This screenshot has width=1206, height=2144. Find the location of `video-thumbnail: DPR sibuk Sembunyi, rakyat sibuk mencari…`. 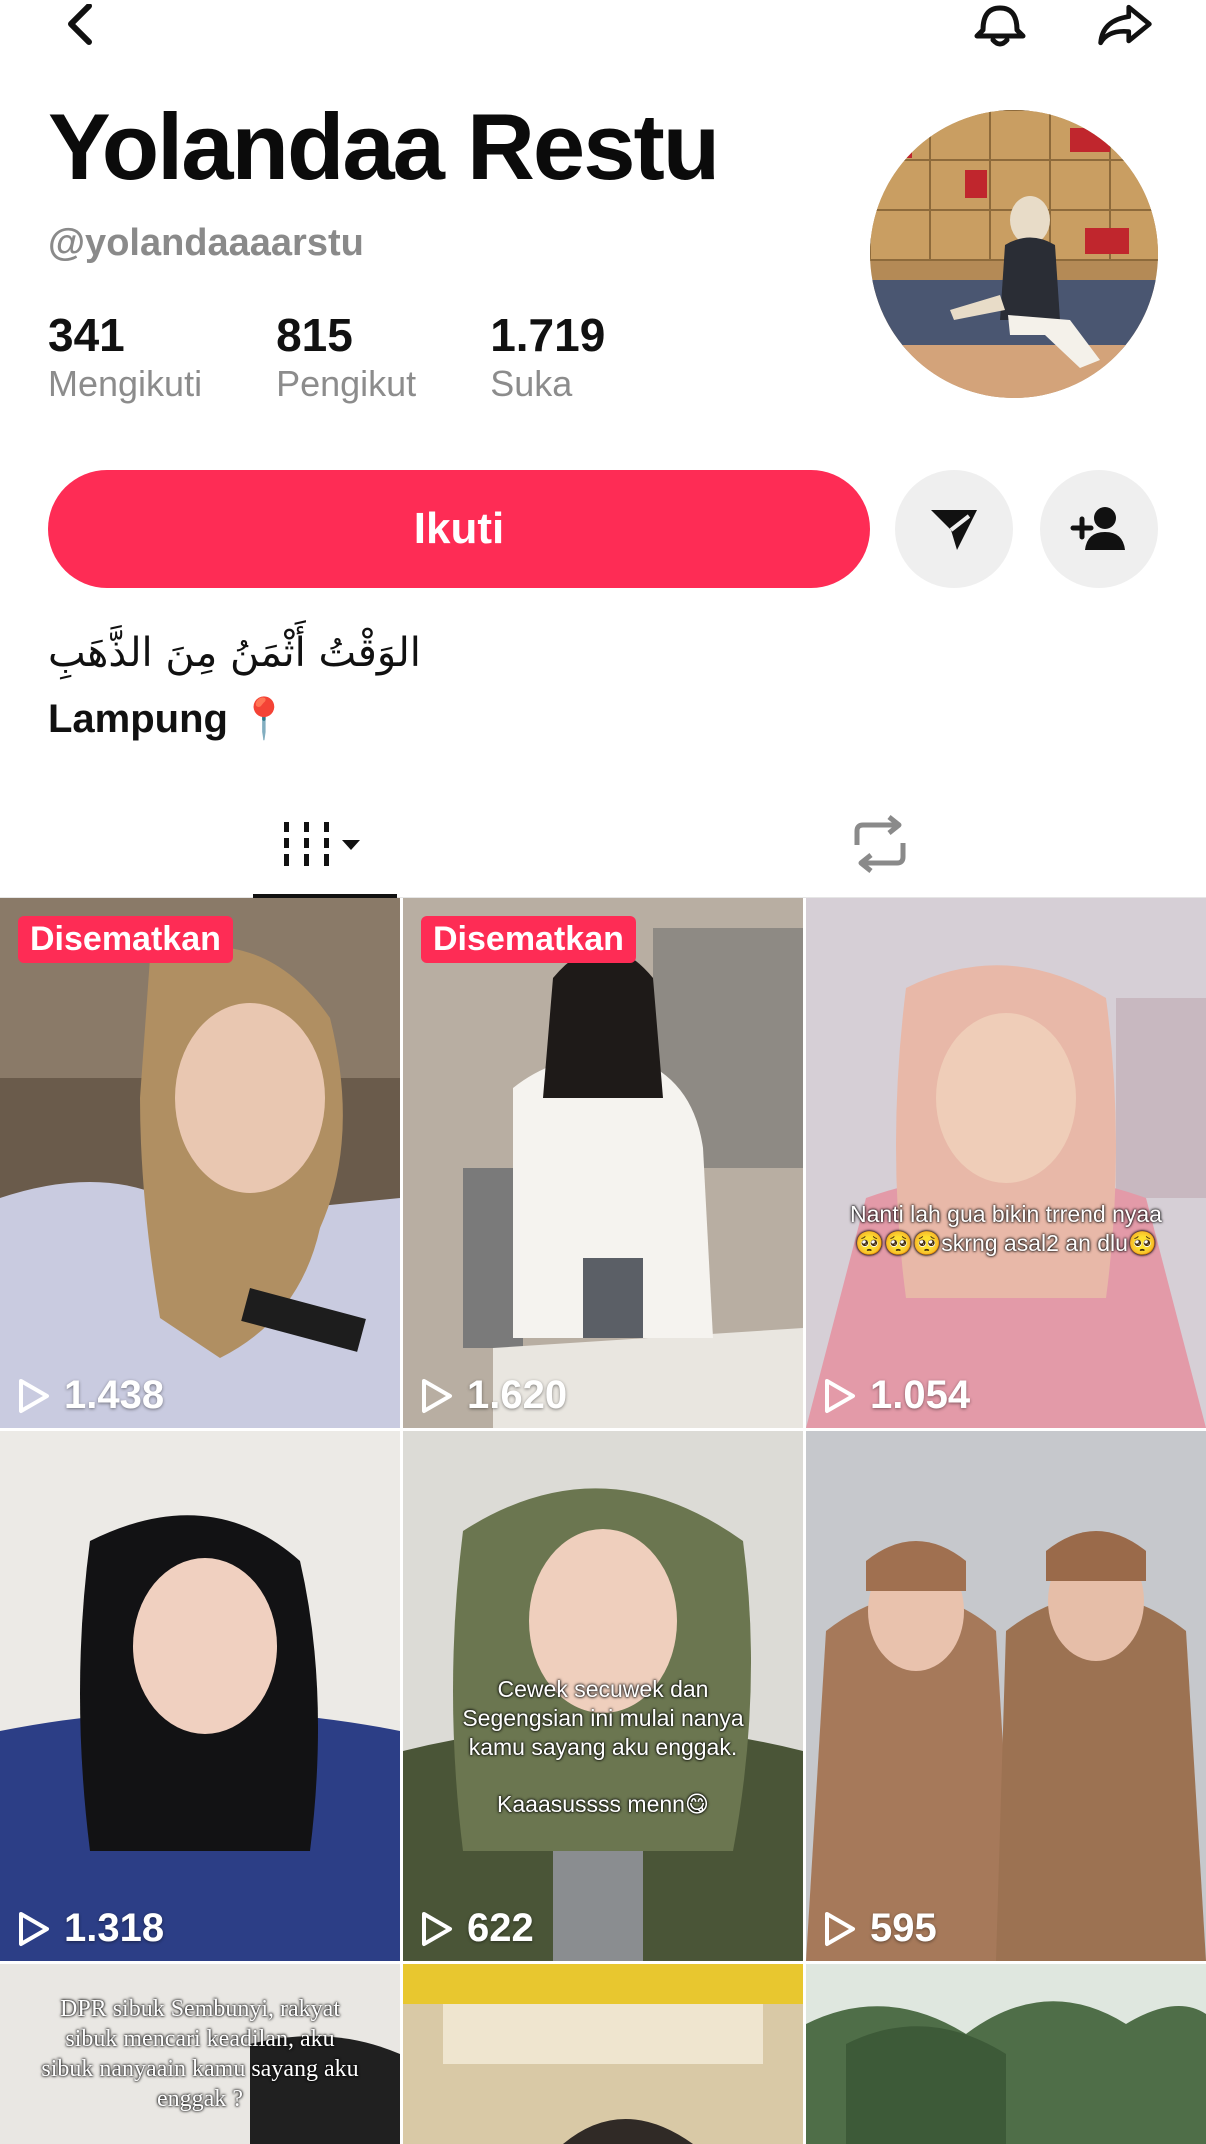

video-thumbnail: DPR sibuk Sembunyi, rakyat sibuk mencari… is located at coordinates (200, 2054).